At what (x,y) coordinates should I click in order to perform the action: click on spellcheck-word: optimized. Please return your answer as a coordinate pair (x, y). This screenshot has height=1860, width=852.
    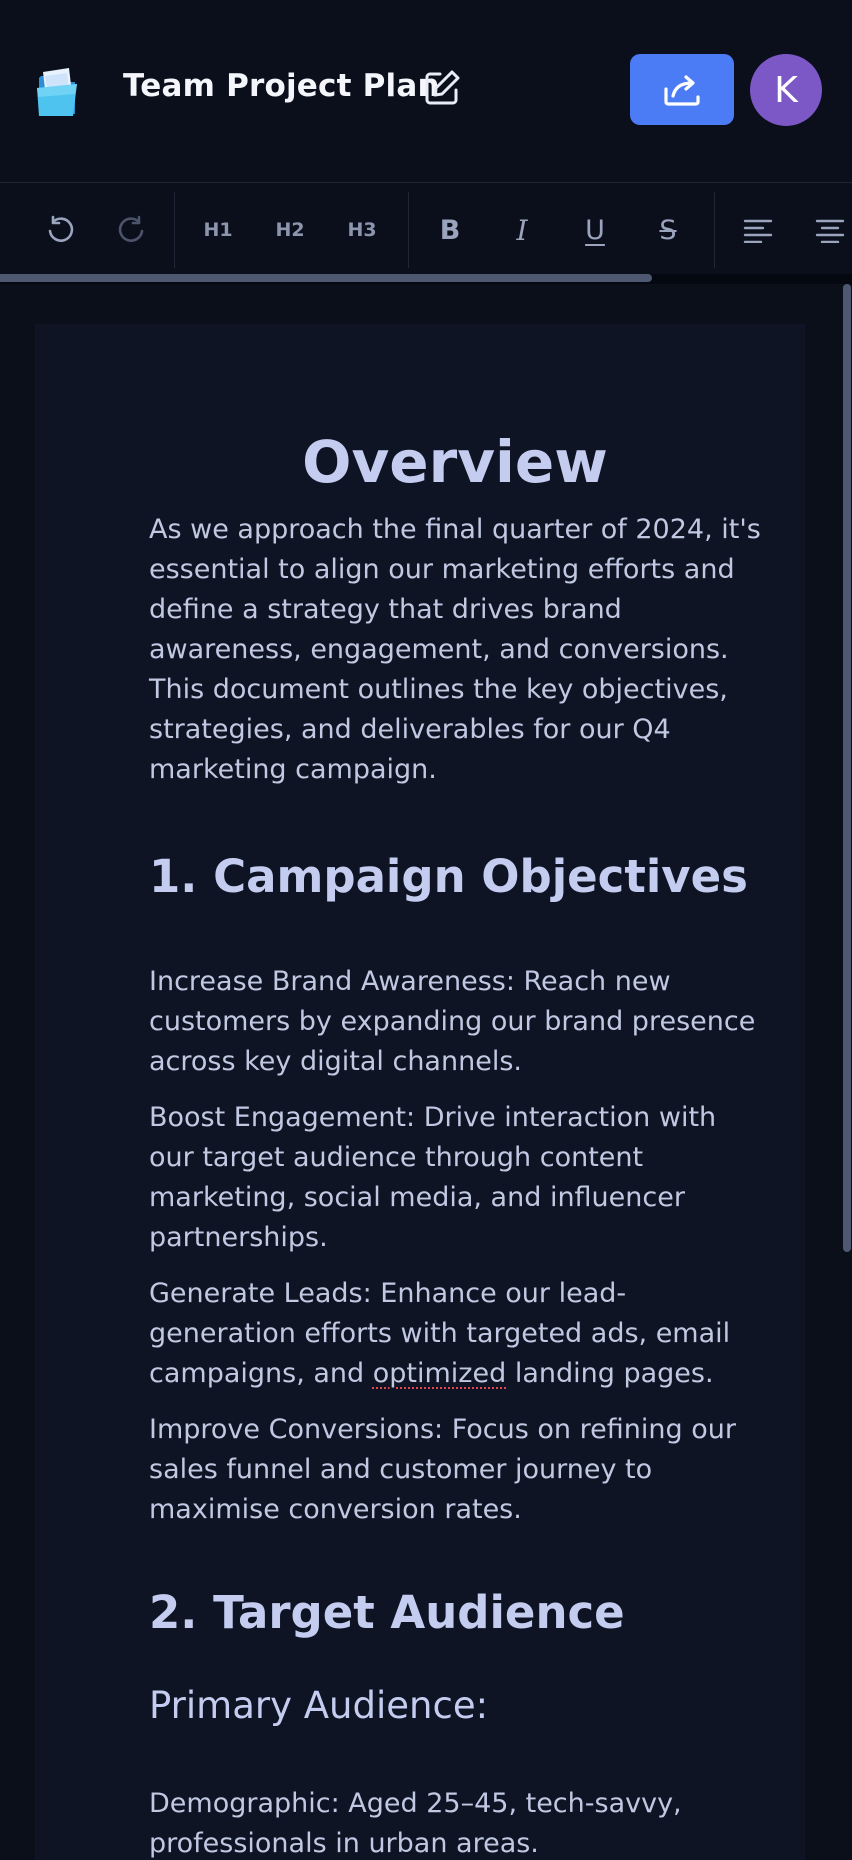
    Looking at the image, I should click on (439, 1373).